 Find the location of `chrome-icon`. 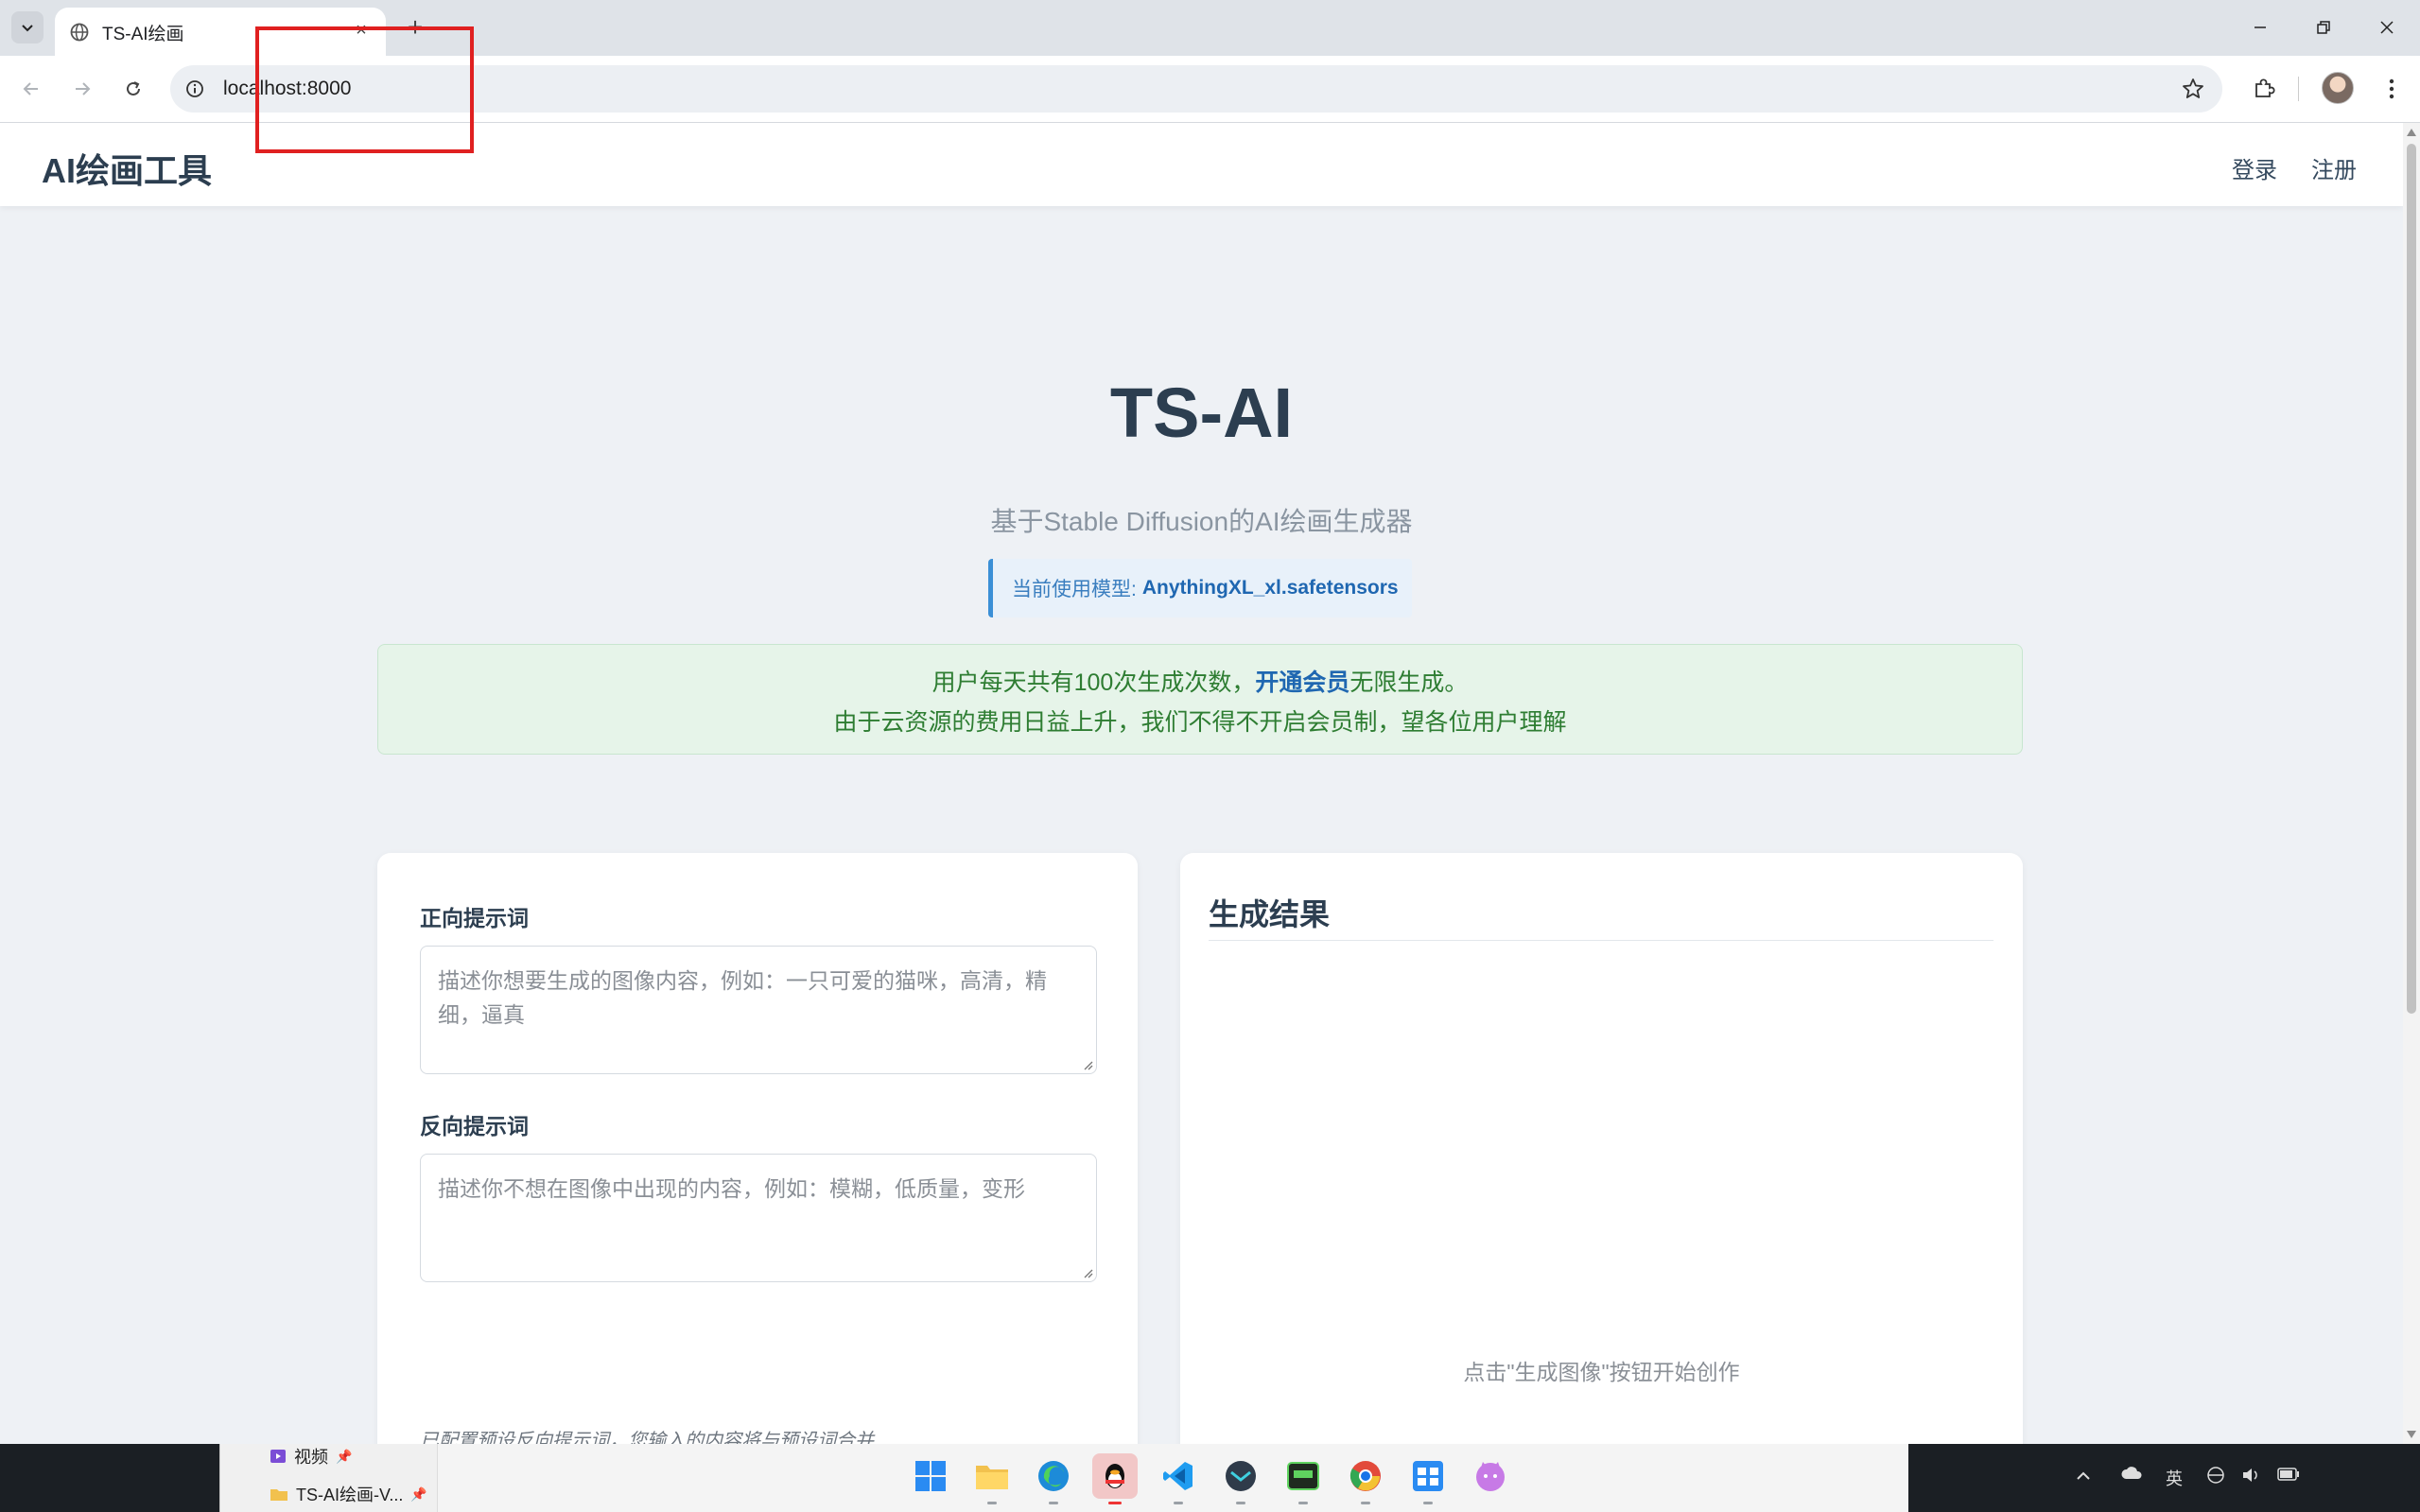

chrome-icon is located at coordinates (1365, 1476).